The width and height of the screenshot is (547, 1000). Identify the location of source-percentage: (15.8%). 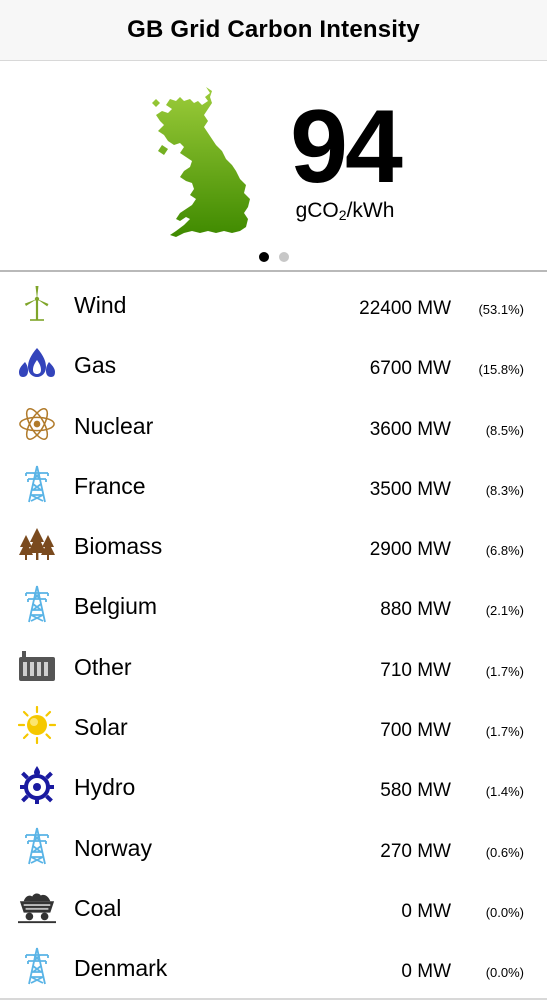
(501, 370).